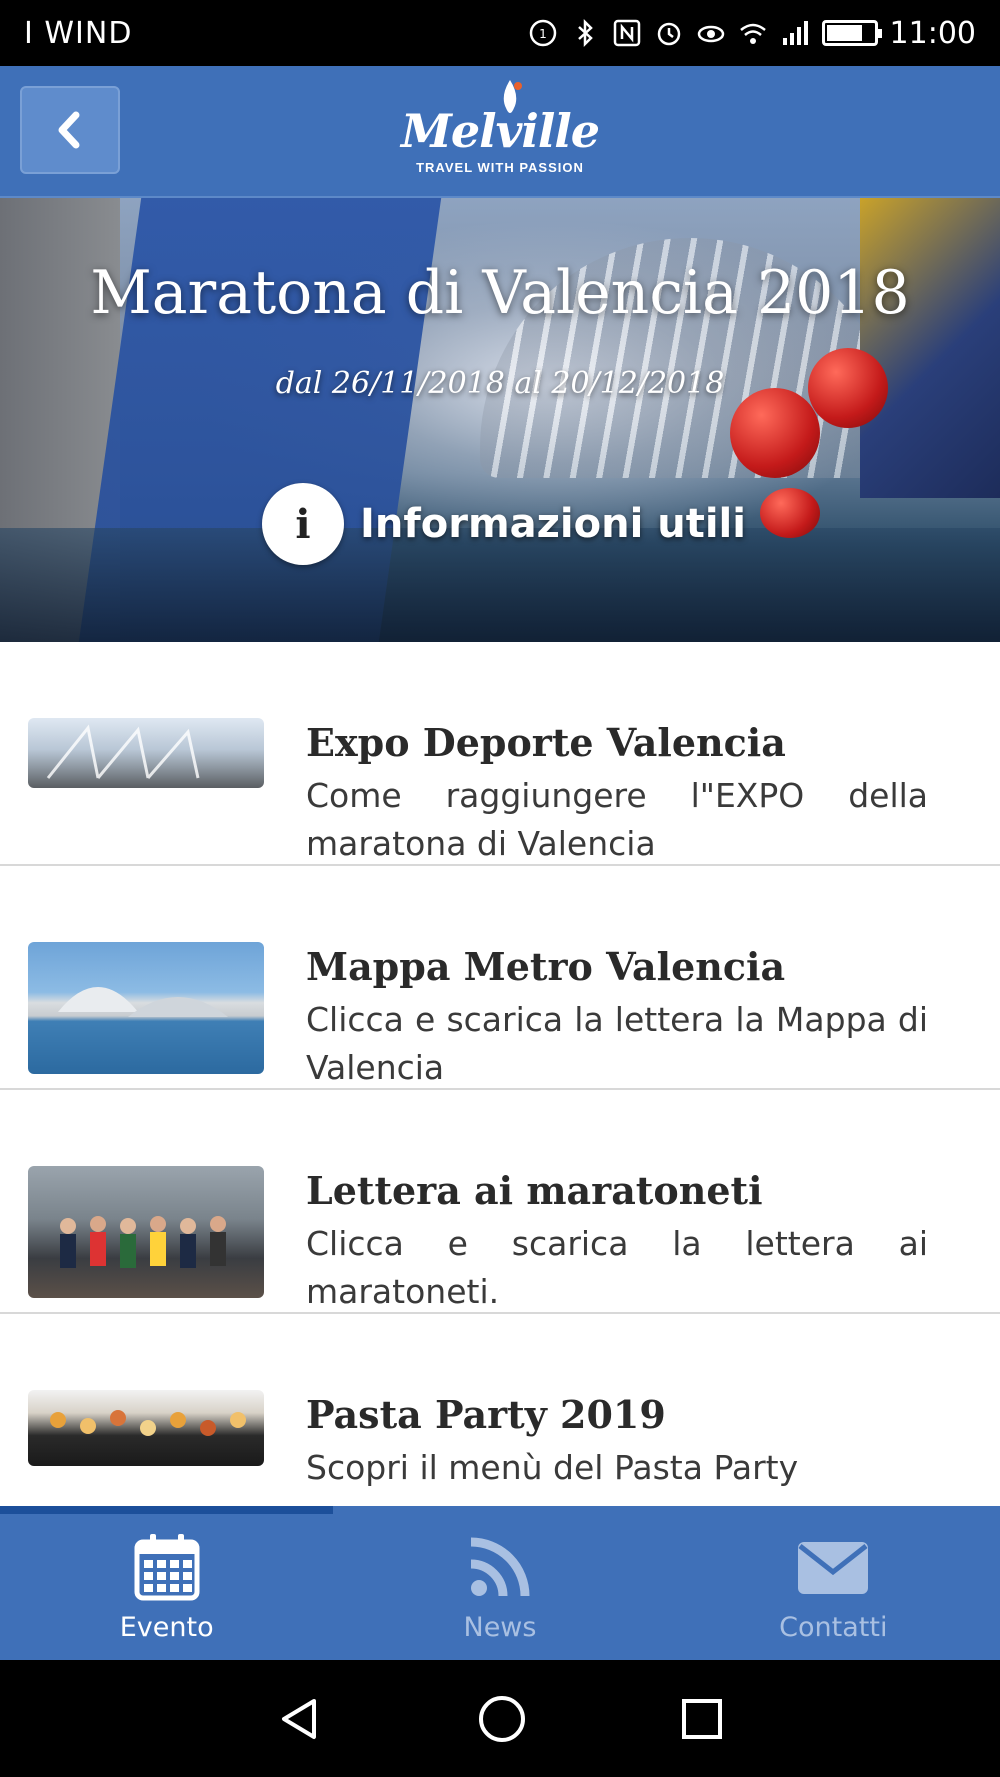 The image size is (1000, 1777). I want to click on back-triangle-icon, so click(300, 1719).